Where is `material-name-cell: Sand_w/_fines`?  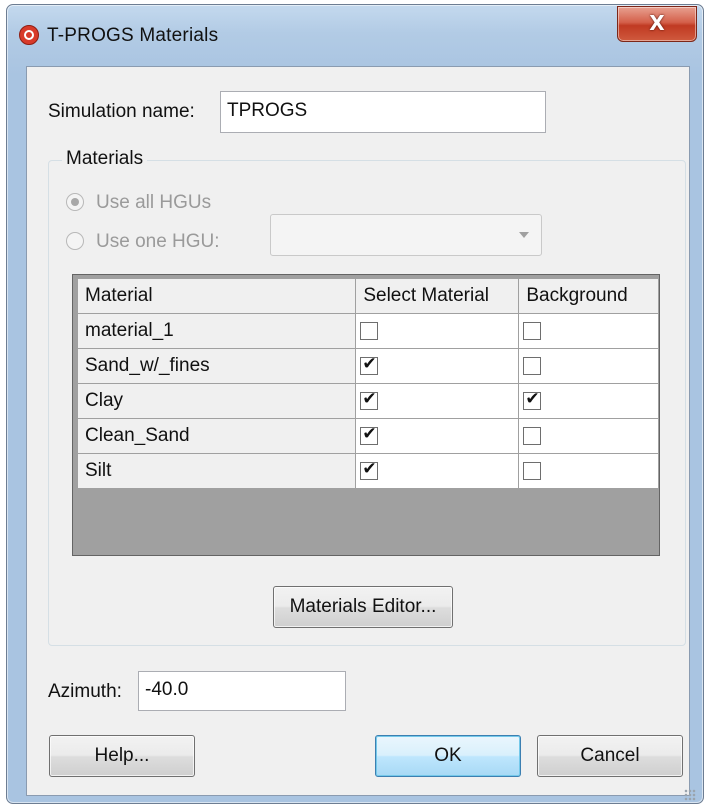
material-name-cell: Sand_w/_fines is located at coordinates (216, 366).